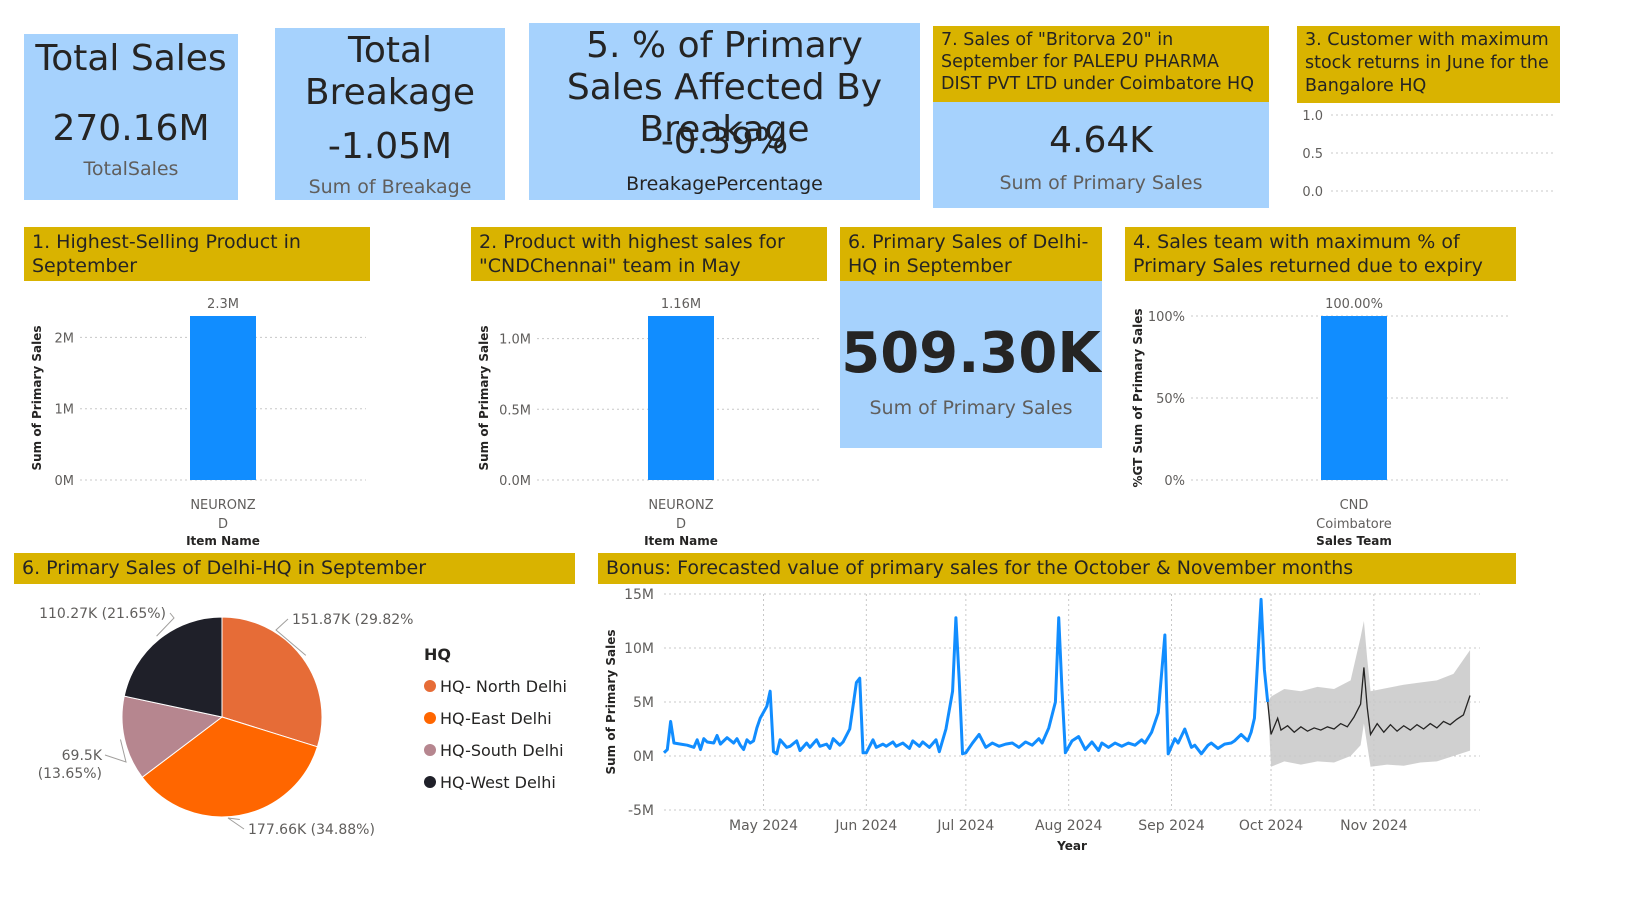  I want to click on total-sales-card: Total Sales 270.16M TotalSales, so click(131, 117).